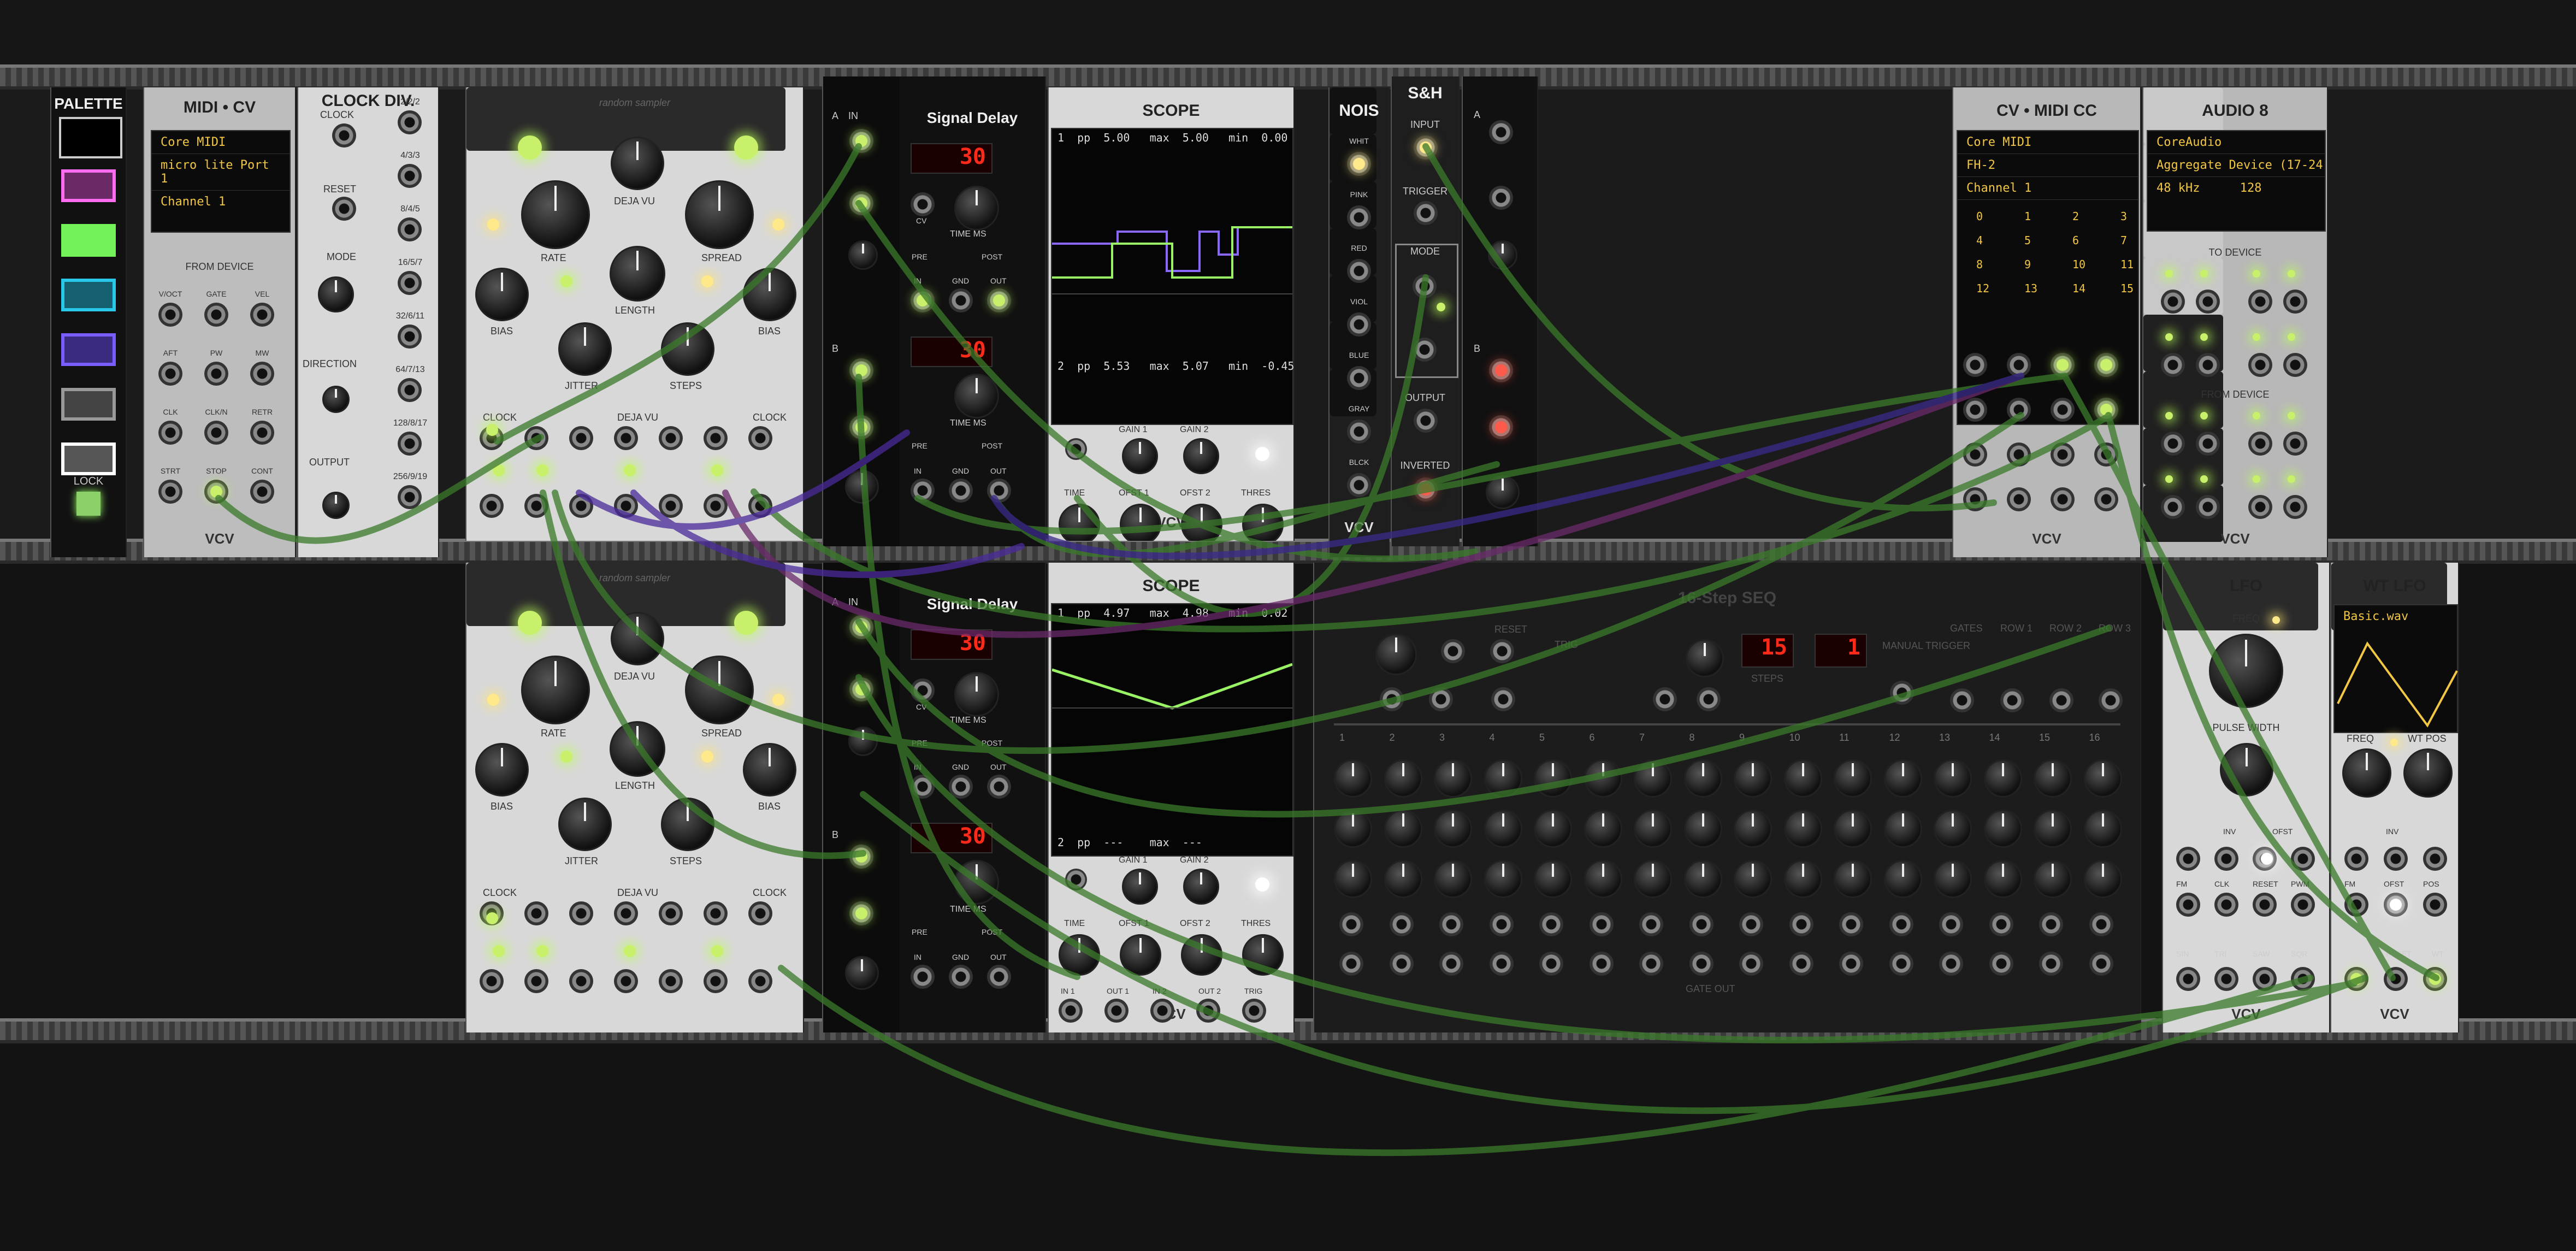 This screenshot has width=2576, height=1251. What do you see at coordinates (220, 142) in the screenshot?
I see `midi-cv-driver: Core MIDI` at bounding box center [220, 142].